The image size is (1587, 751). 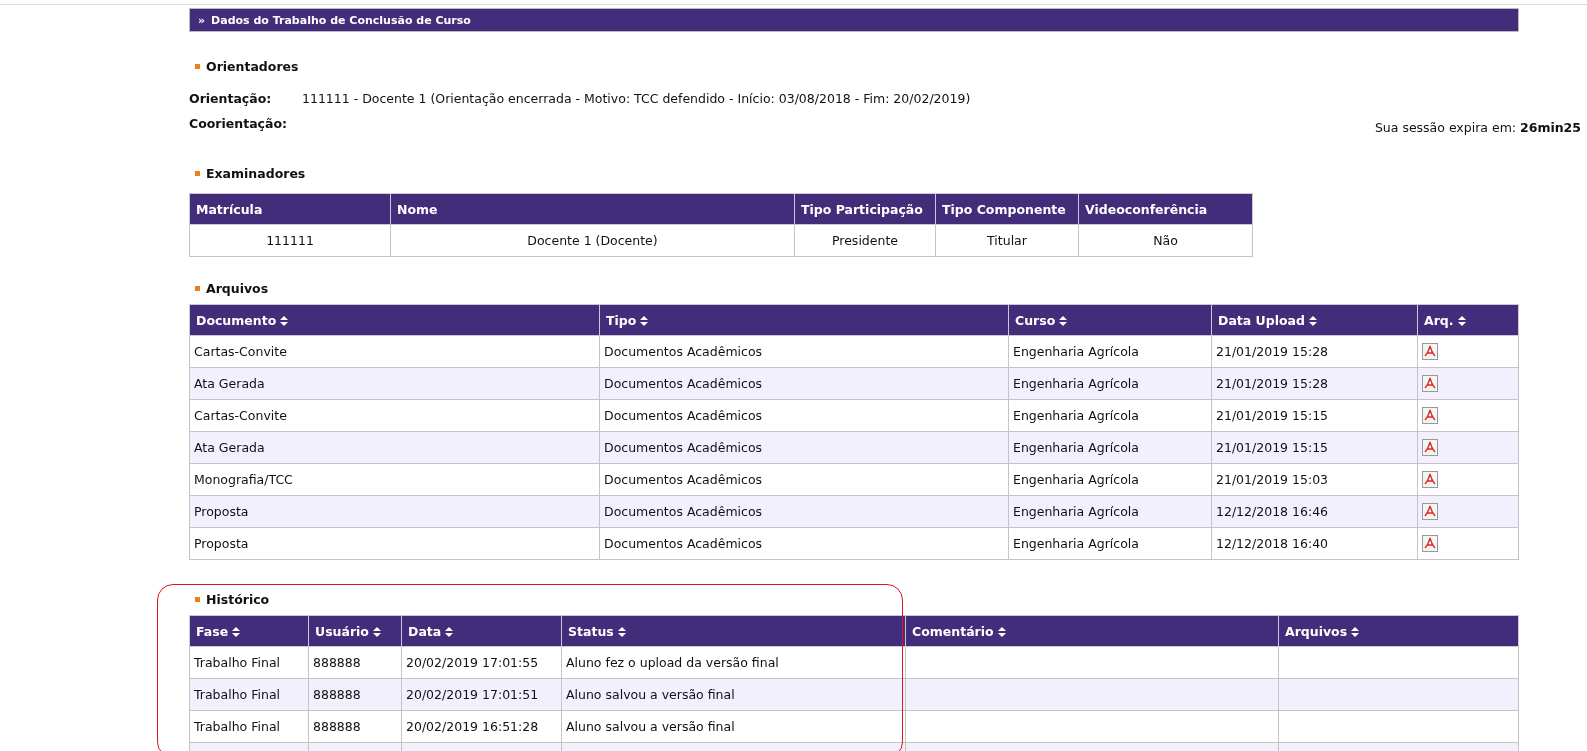 I want to click on column-header: Videoconferência, so click(x=1165, y=209).